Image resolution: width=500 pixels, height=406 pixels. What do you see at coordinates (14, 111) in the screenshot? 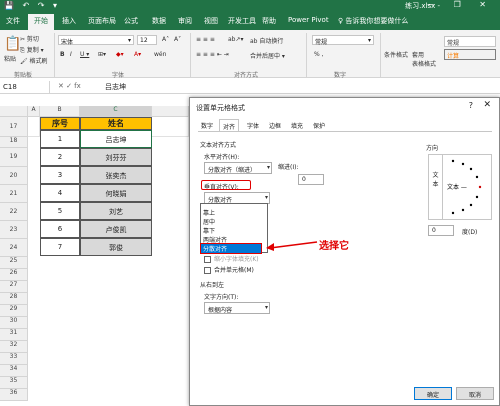
I see `select-all-corner` at bounding box center [14, 111].